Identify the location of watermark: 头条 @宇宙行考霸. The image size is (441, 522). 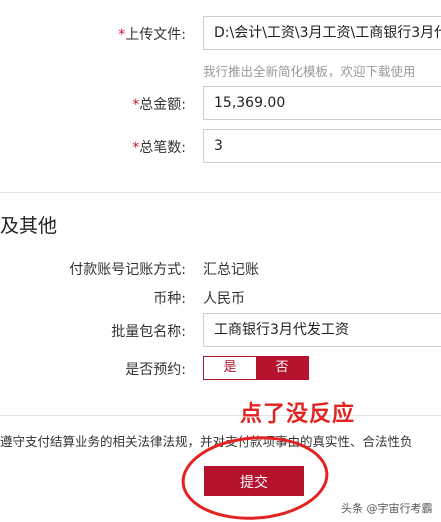
(387, 508).